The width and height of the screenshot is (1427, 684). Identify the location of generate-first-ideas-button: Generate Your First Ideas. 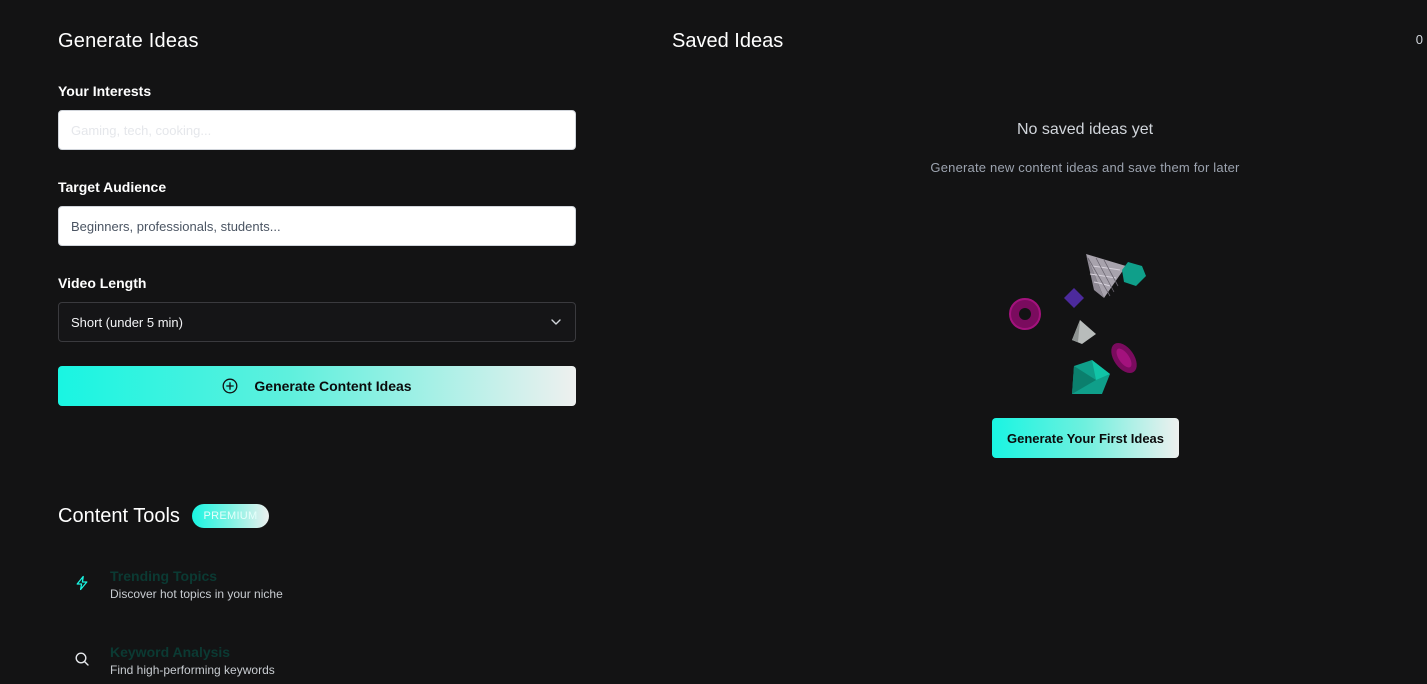
(1085, 438).